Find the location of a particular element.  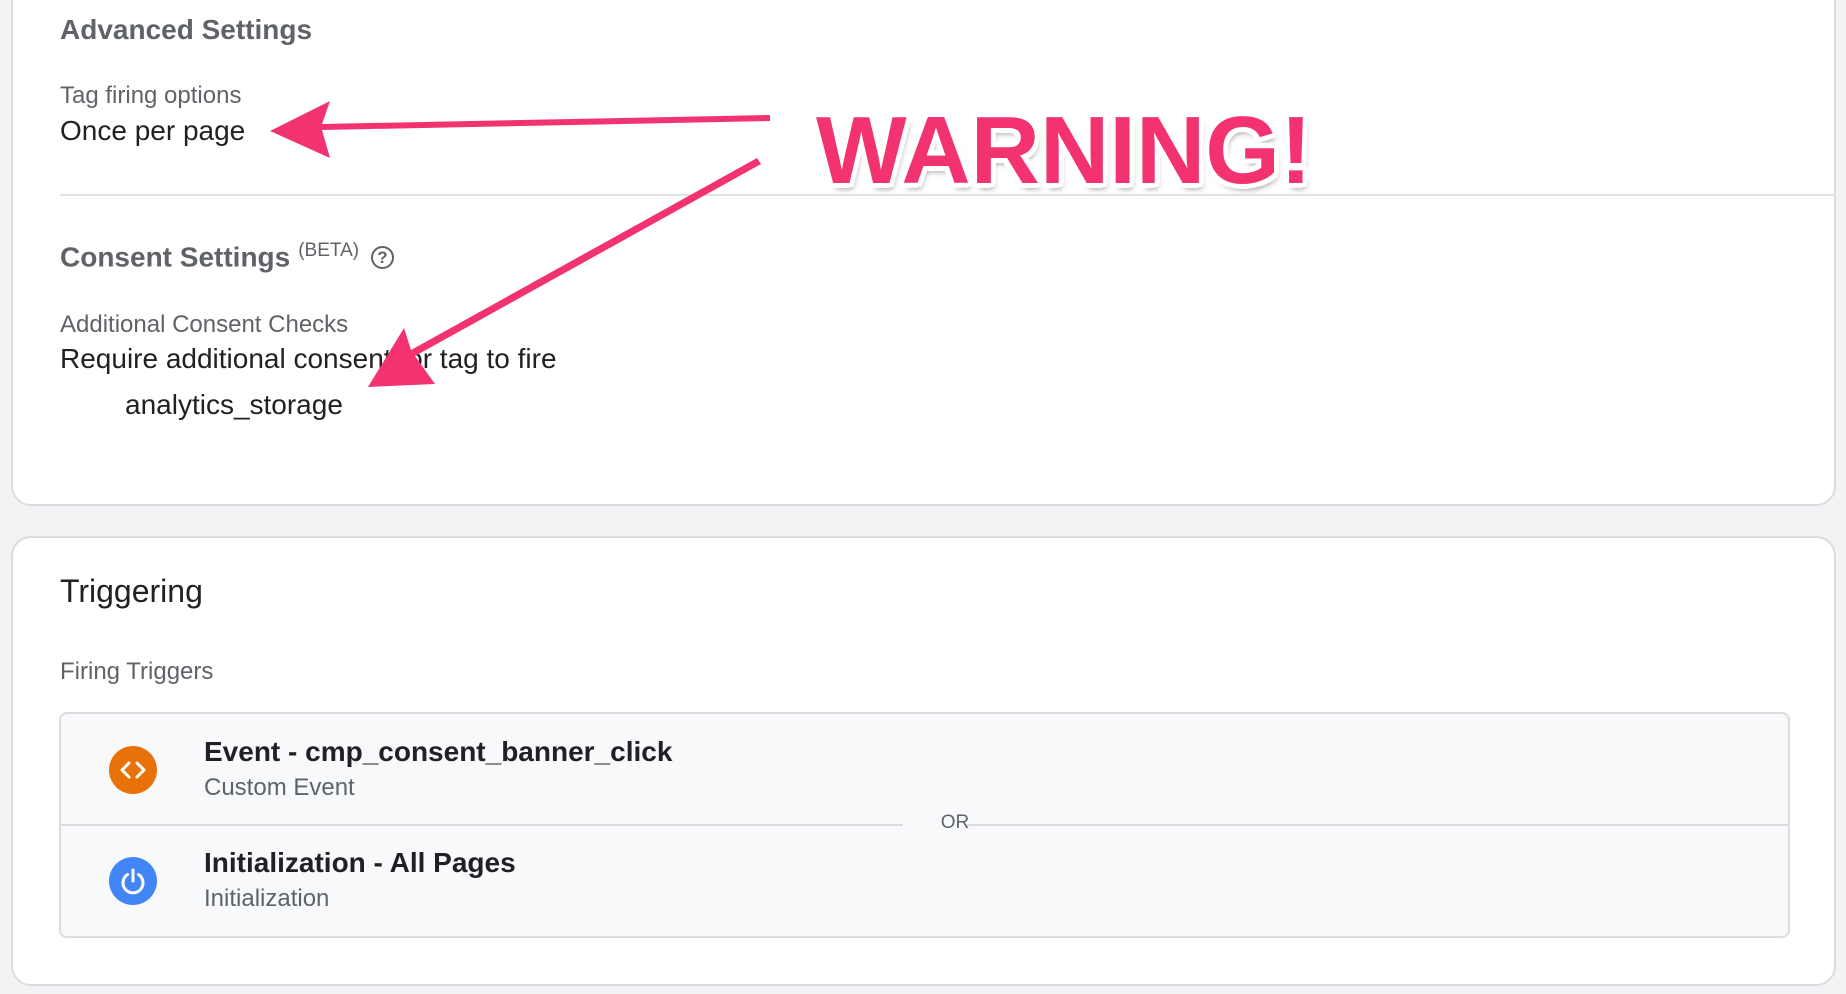

power-icon is located at coordinates (133, 881).